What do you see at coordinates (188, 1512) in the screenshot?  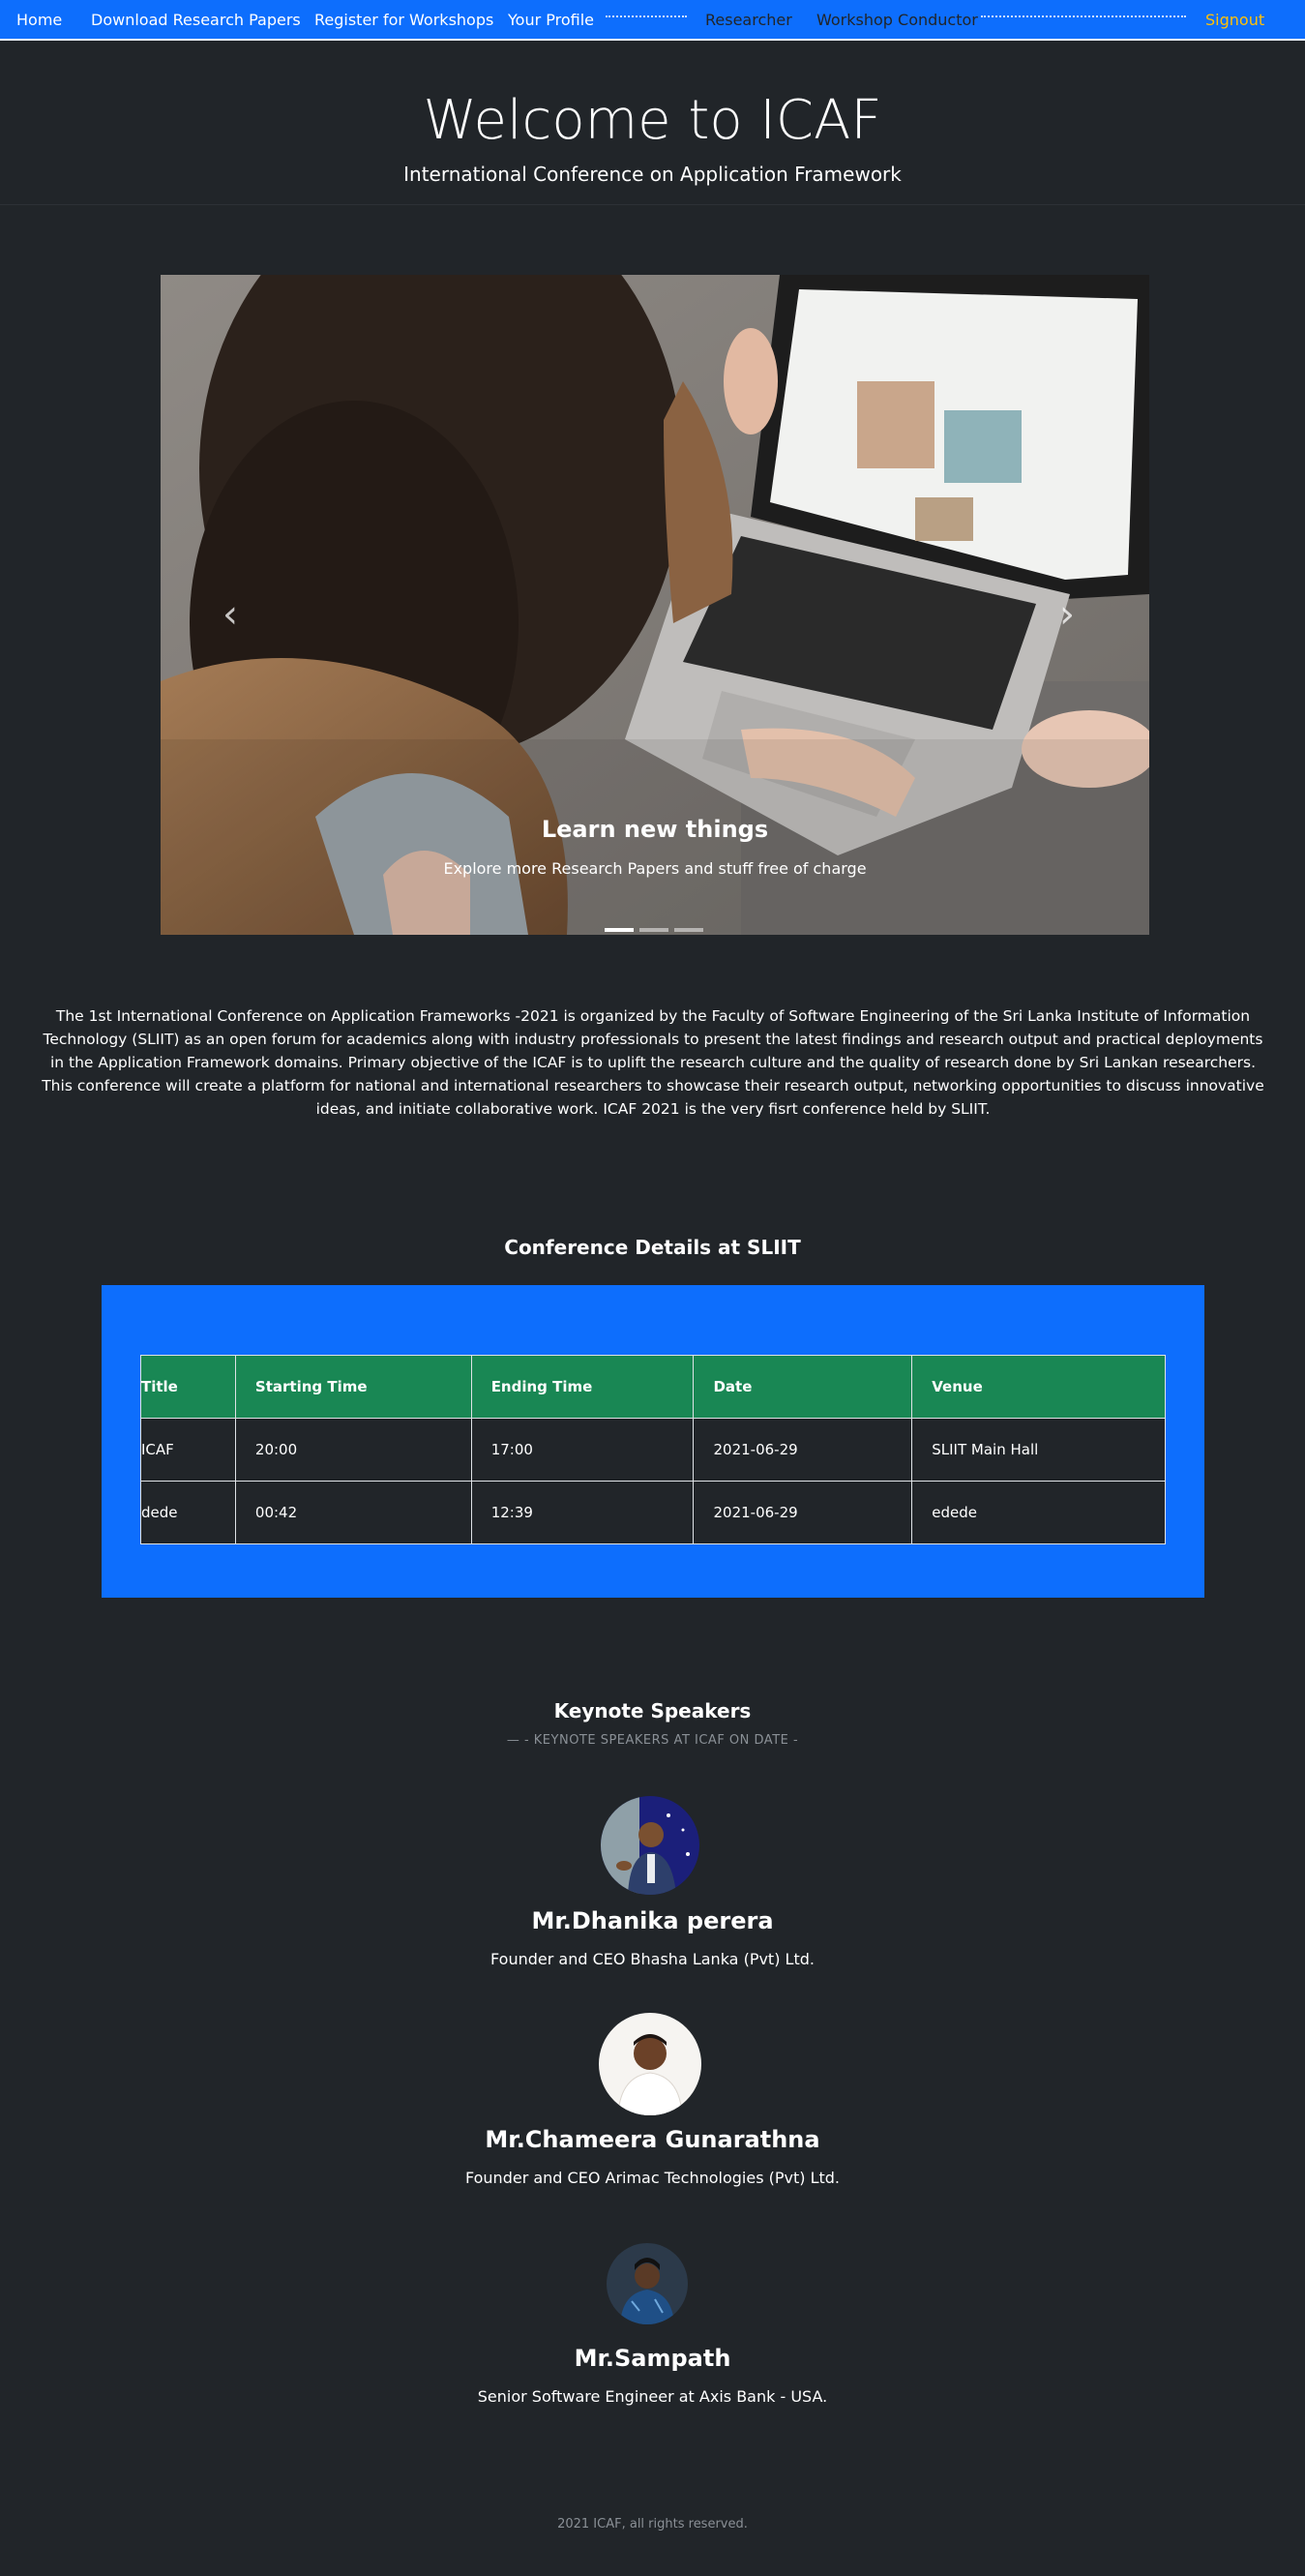 I see `table-cell: dede` at bounding box center [188, 1512].